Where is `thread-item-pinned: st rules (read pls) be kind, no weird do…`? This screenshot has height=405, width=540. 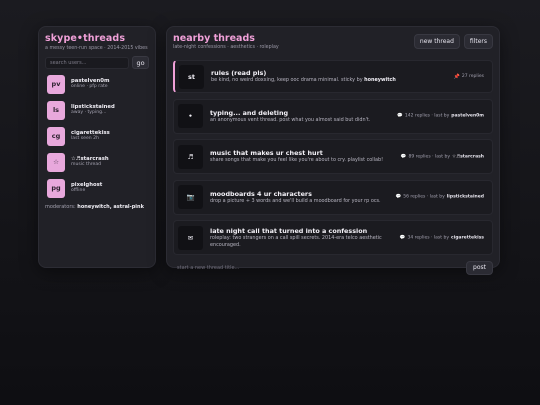
thread-item-pinned: st rules (read pls) be kind, no weird do… is located at coordinates (333, 76).